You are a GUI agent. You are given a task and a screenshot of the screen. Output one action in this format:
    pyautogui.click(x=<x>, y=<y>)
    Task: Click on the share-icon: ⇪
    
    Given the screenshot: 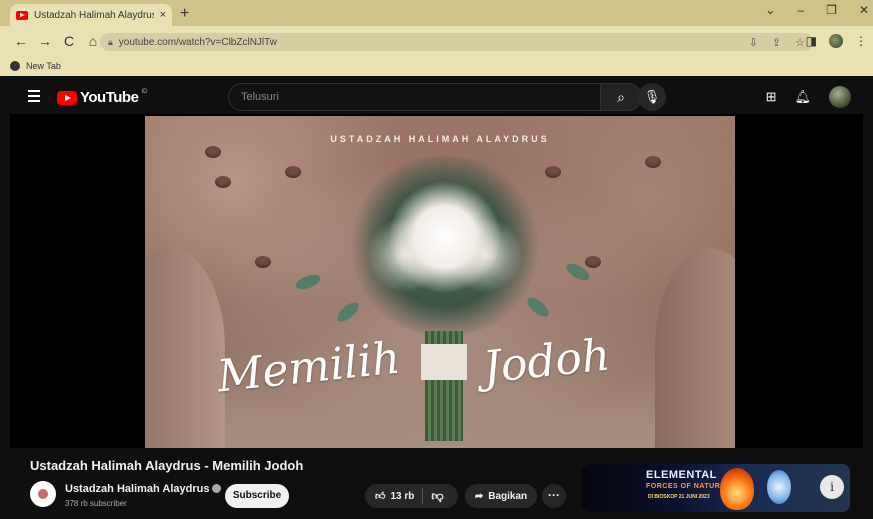 What is the action you would take?
    pyautogui.click(x=776, y=42)
    